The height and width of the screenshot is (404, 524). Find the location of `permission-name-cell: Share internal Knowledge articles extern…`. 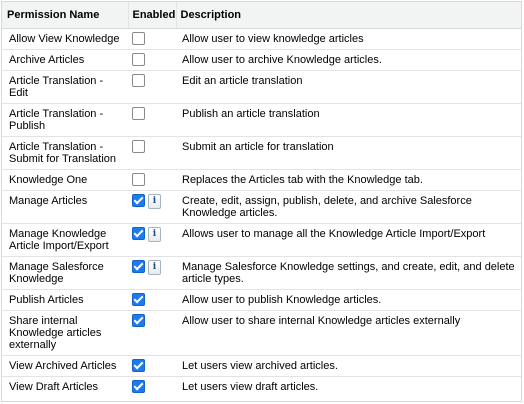

permission-name-cell: Share internal Knowledge articles extern… is located at coordinates (65, 333).